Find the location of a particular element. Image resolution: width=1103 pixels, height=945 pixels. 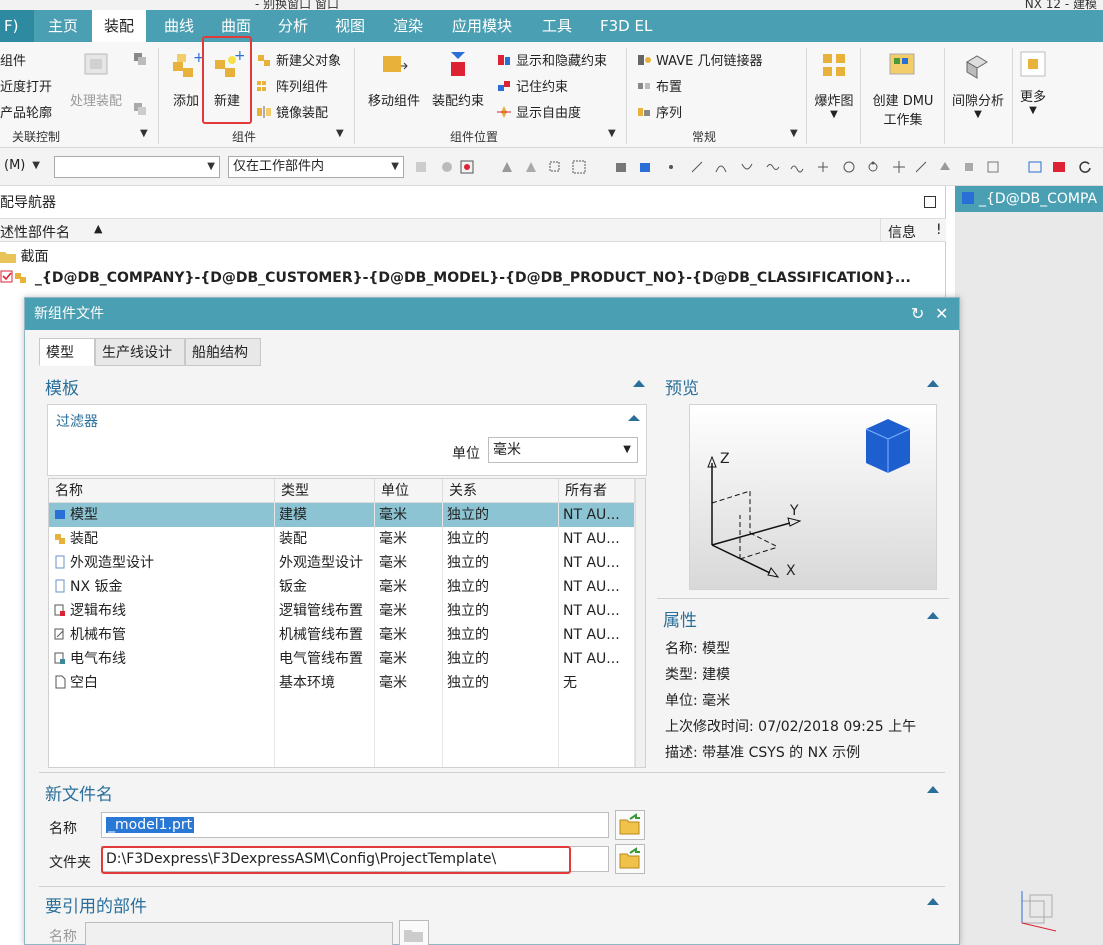

sequence-button: 序列 is located at coordinates (659, 111).